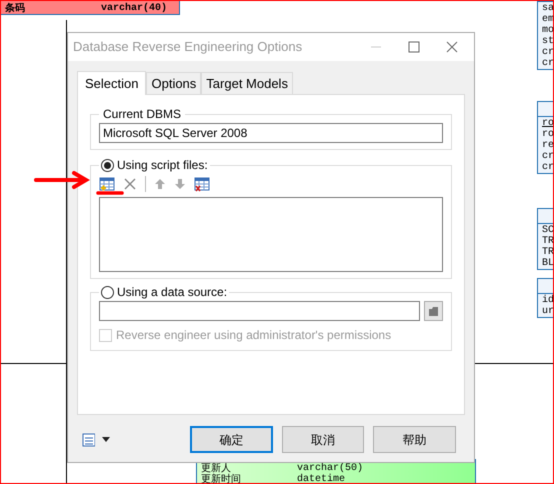 The image size is (554, 484). What do you see at coordinates (548, 41) in the screenshot?
I see `column-name: st` at bounding box center [548, 41].